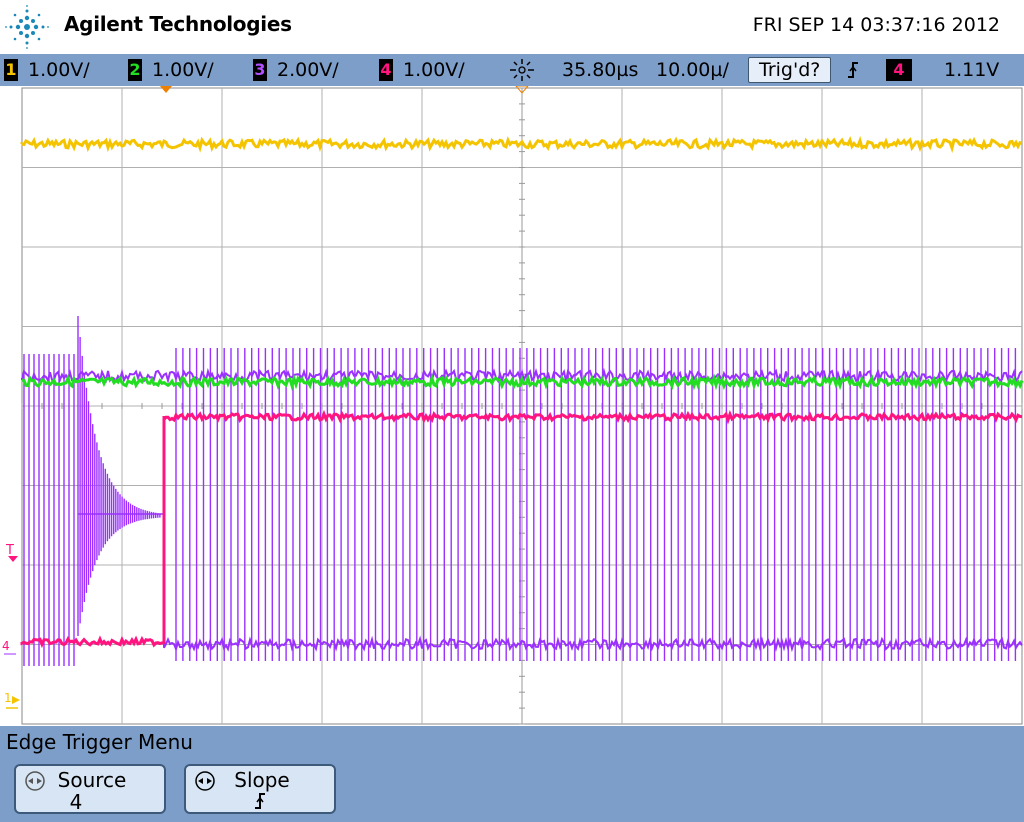 The width and height of the screenshot is (1024, 822). I want to click on slope-softkey: Slope, so click(260, 789).